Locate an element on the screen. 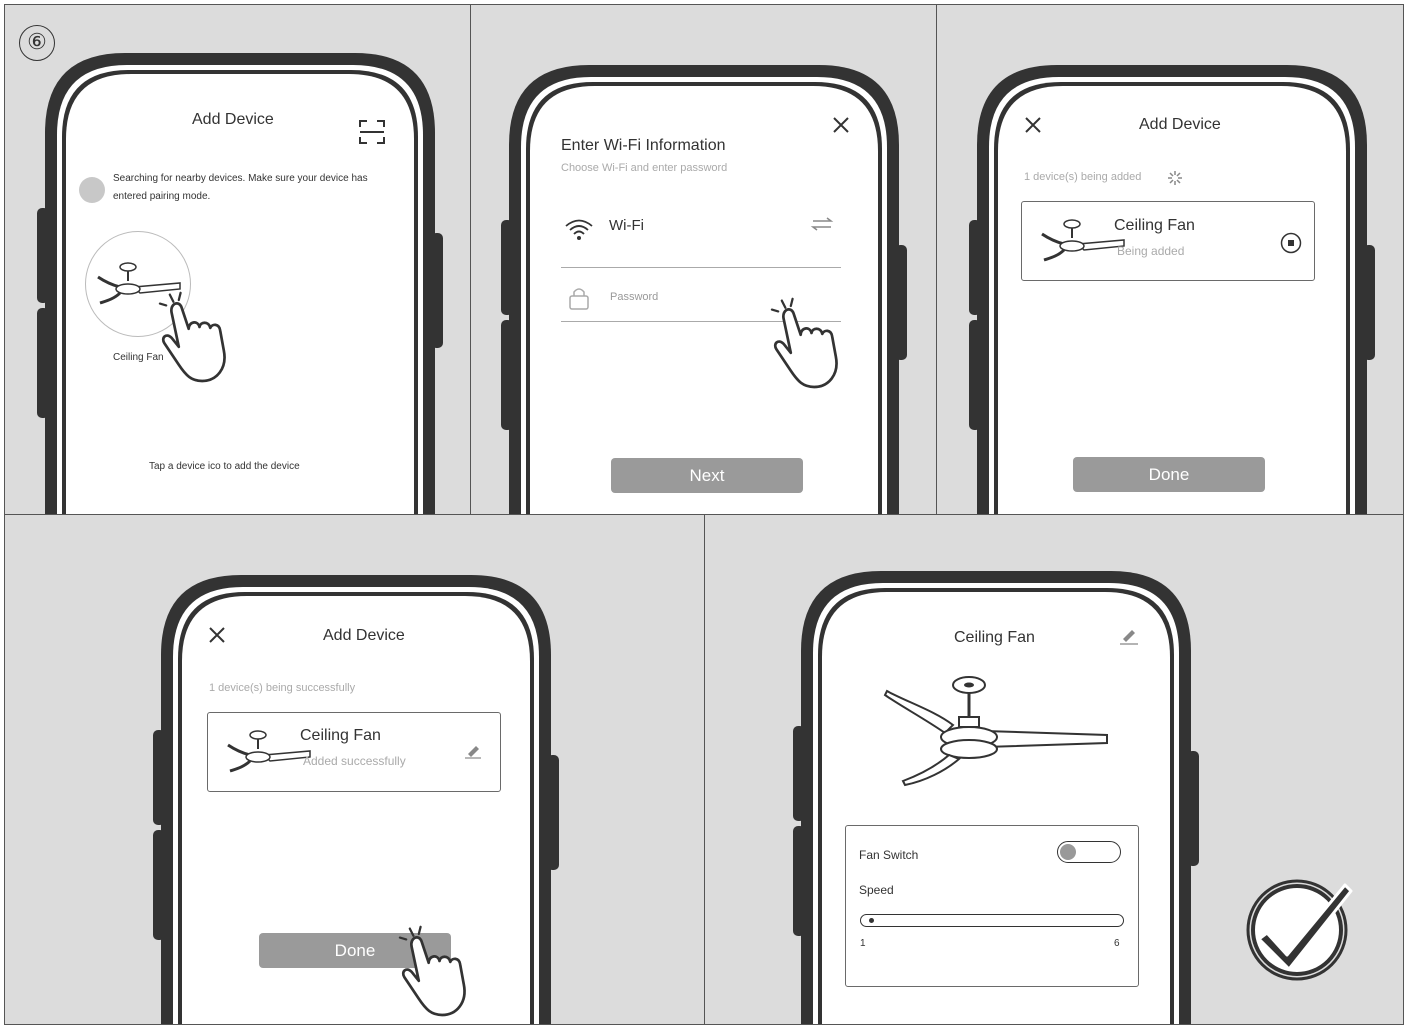  speed-slider is located at coordinates (992, 920).